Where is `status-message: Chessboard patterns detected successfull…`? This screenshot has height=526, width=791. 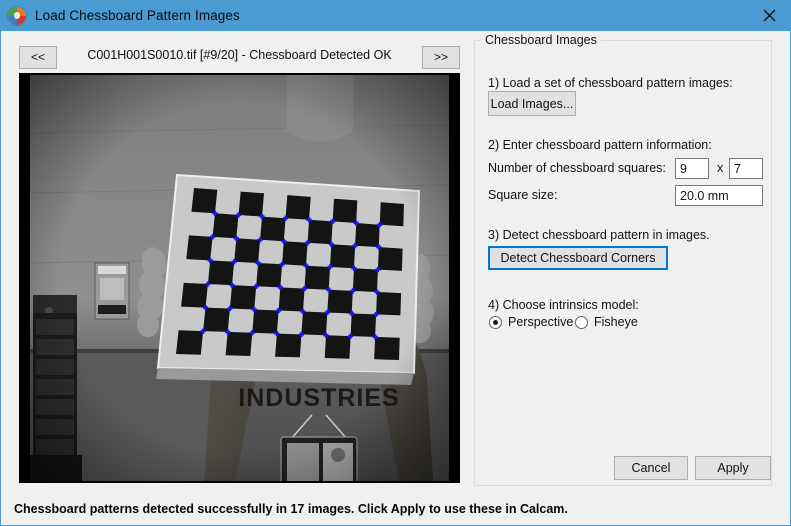 status-message: Chessboard patterns detected successfull… is located at coordinates (291, 509).